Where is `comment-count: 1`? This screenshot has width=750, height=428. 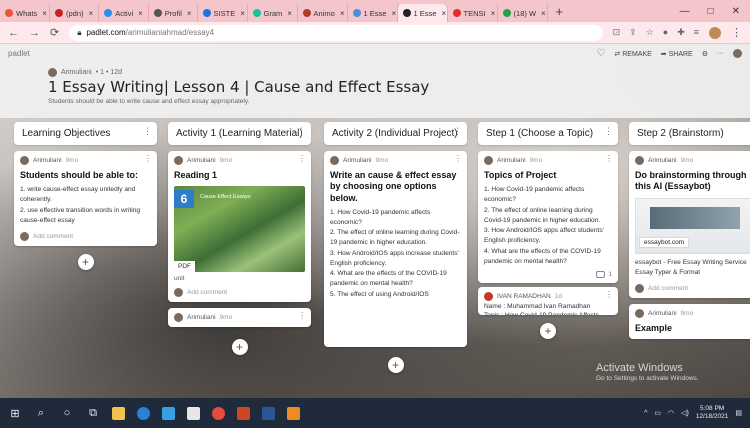 comment-count: 1 is located at coordinates (548, 274).